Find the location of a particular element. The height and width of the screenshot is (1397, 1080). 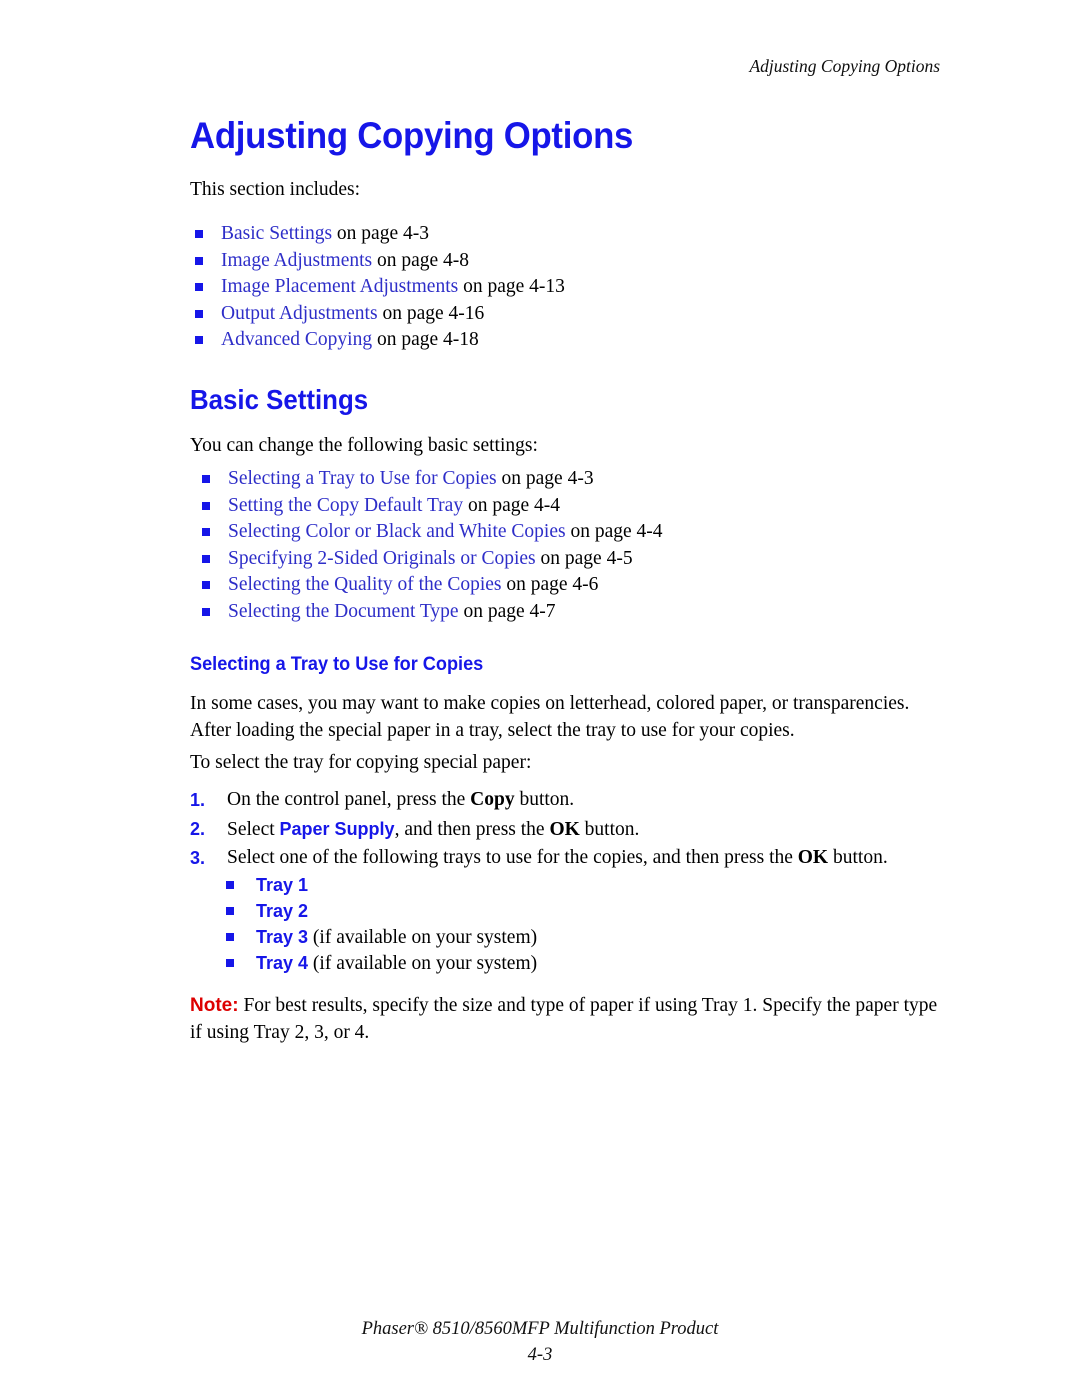

list-item: Basic Settings on page 4-3 is located at coordinates (377, 234).